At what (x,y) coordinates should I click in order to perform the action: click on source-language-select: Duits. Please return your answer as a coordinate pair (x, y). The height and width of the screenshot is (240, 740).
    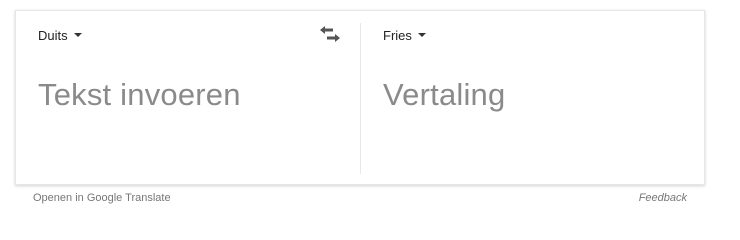
    Looking at the image, I should click on (60, 35).